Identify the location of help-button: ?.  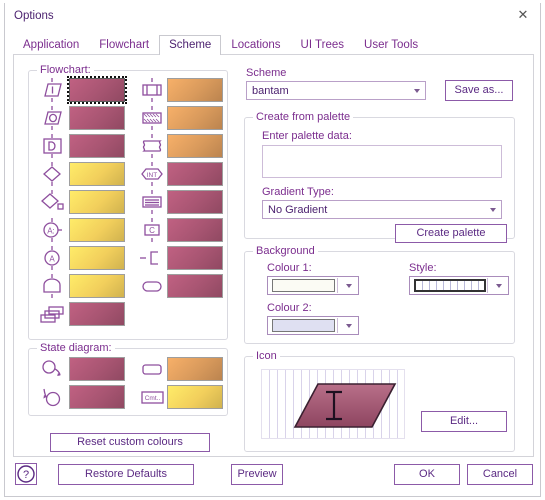
(26, 474).